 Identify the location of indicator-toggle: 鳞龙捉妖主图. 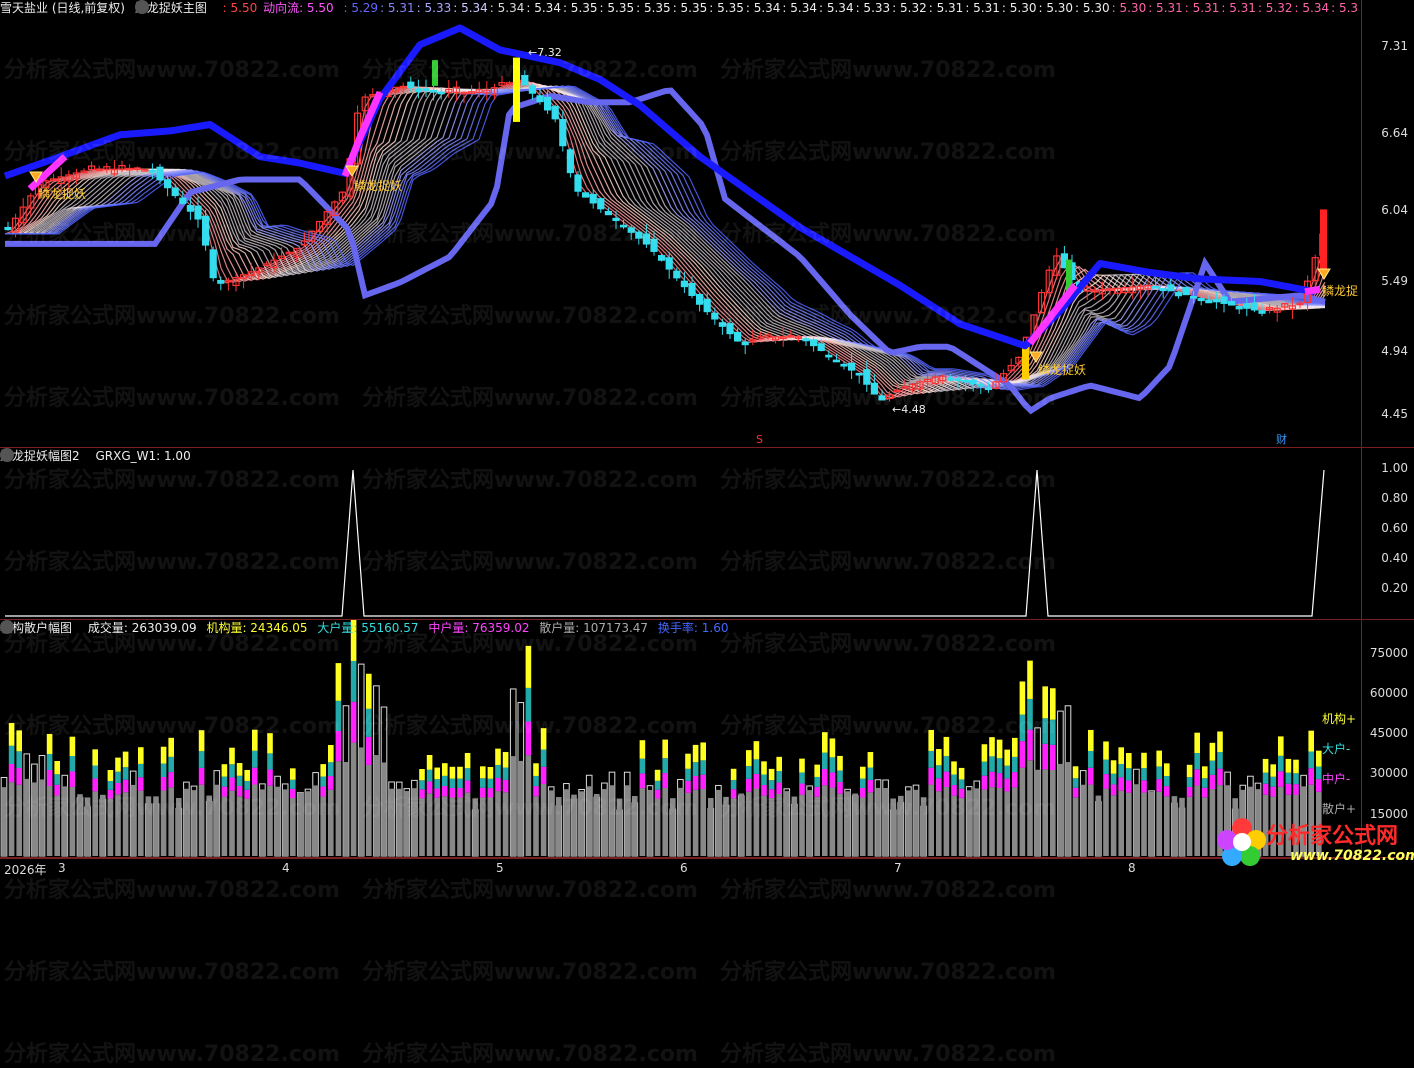
(173, 7).